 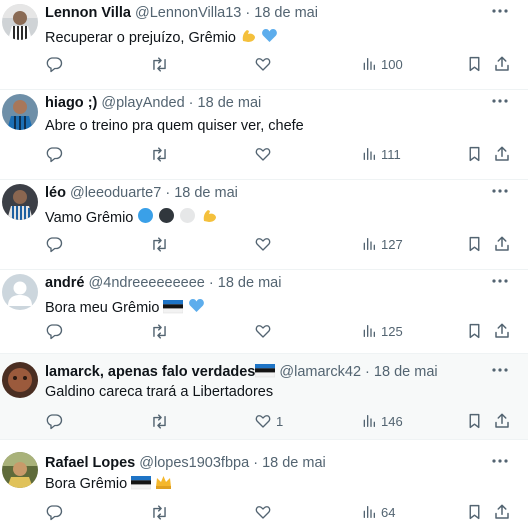 What do you see at coordinates (90, 463) in the screenshot?
I see `display-name: Rafael Lopes` at bounding box center [90, 463].